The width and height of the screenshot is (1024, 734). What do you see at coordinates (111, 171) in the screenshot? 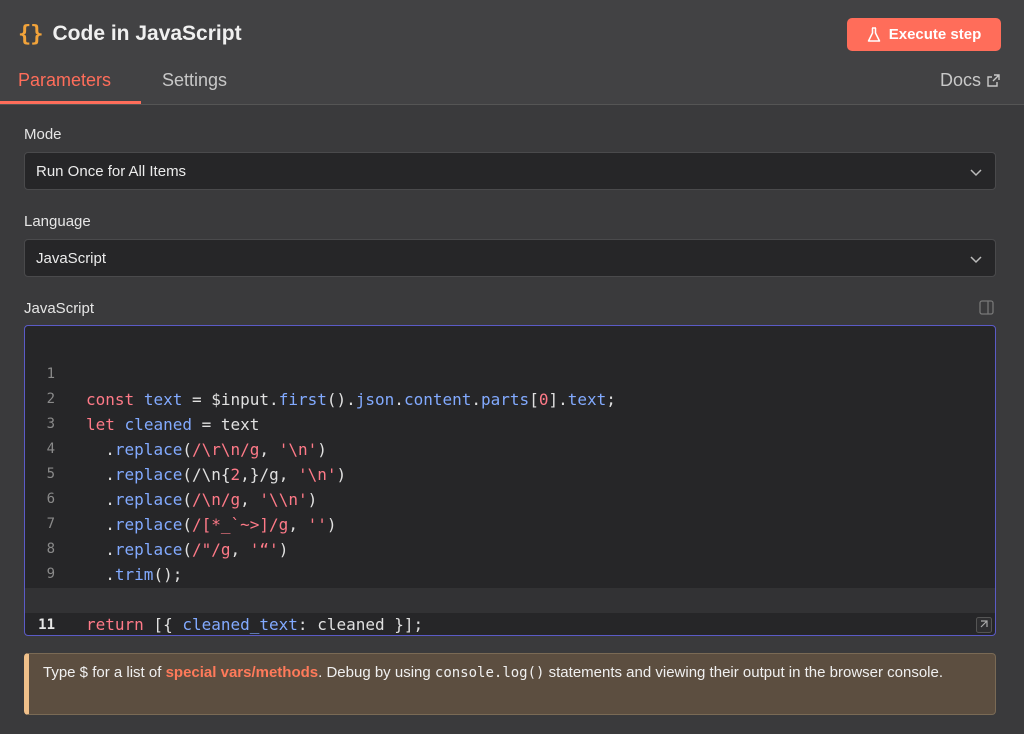
I see `mode-value: Run Once for All Items` at bounding box center [111, 171].